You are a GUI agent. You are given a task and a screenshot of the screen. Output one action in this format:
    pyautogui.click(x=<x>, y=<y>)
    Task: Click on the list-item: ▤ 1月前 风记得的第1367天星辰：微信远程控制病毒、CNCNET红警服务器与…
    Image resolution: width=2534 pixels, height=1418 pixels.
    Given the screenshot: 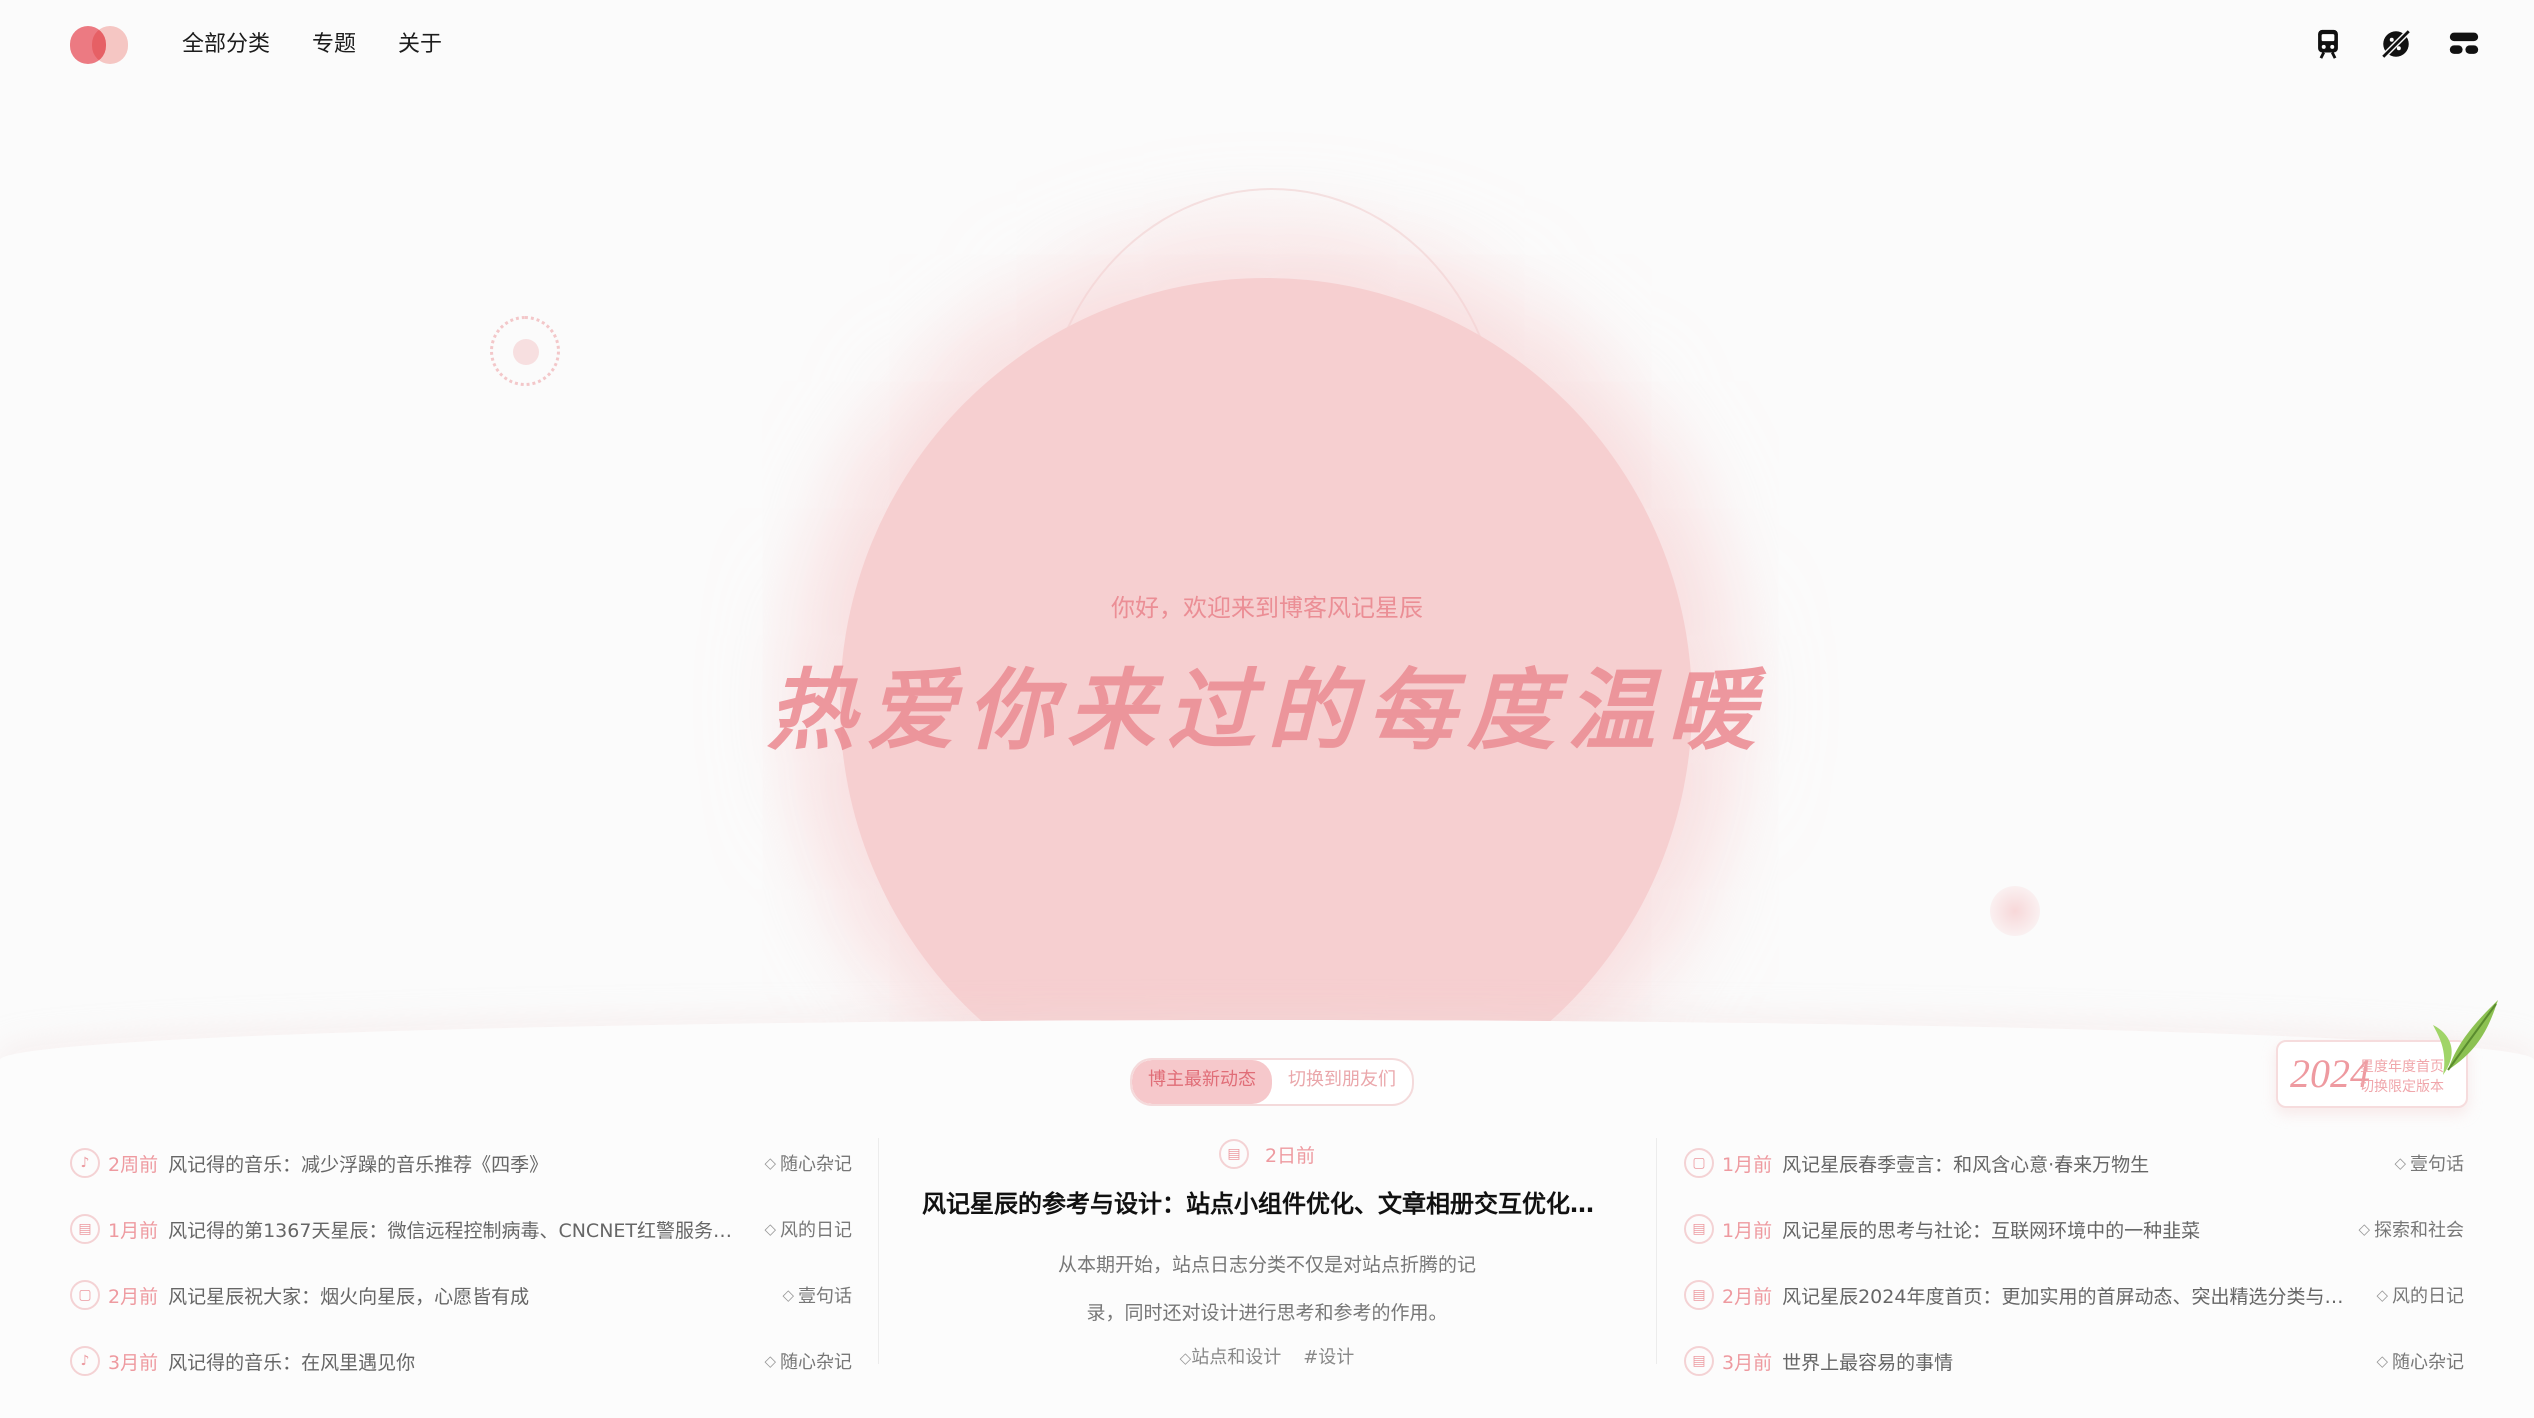 What is the action you would take?
    pyautogui.click(x=461, y=1229)
    